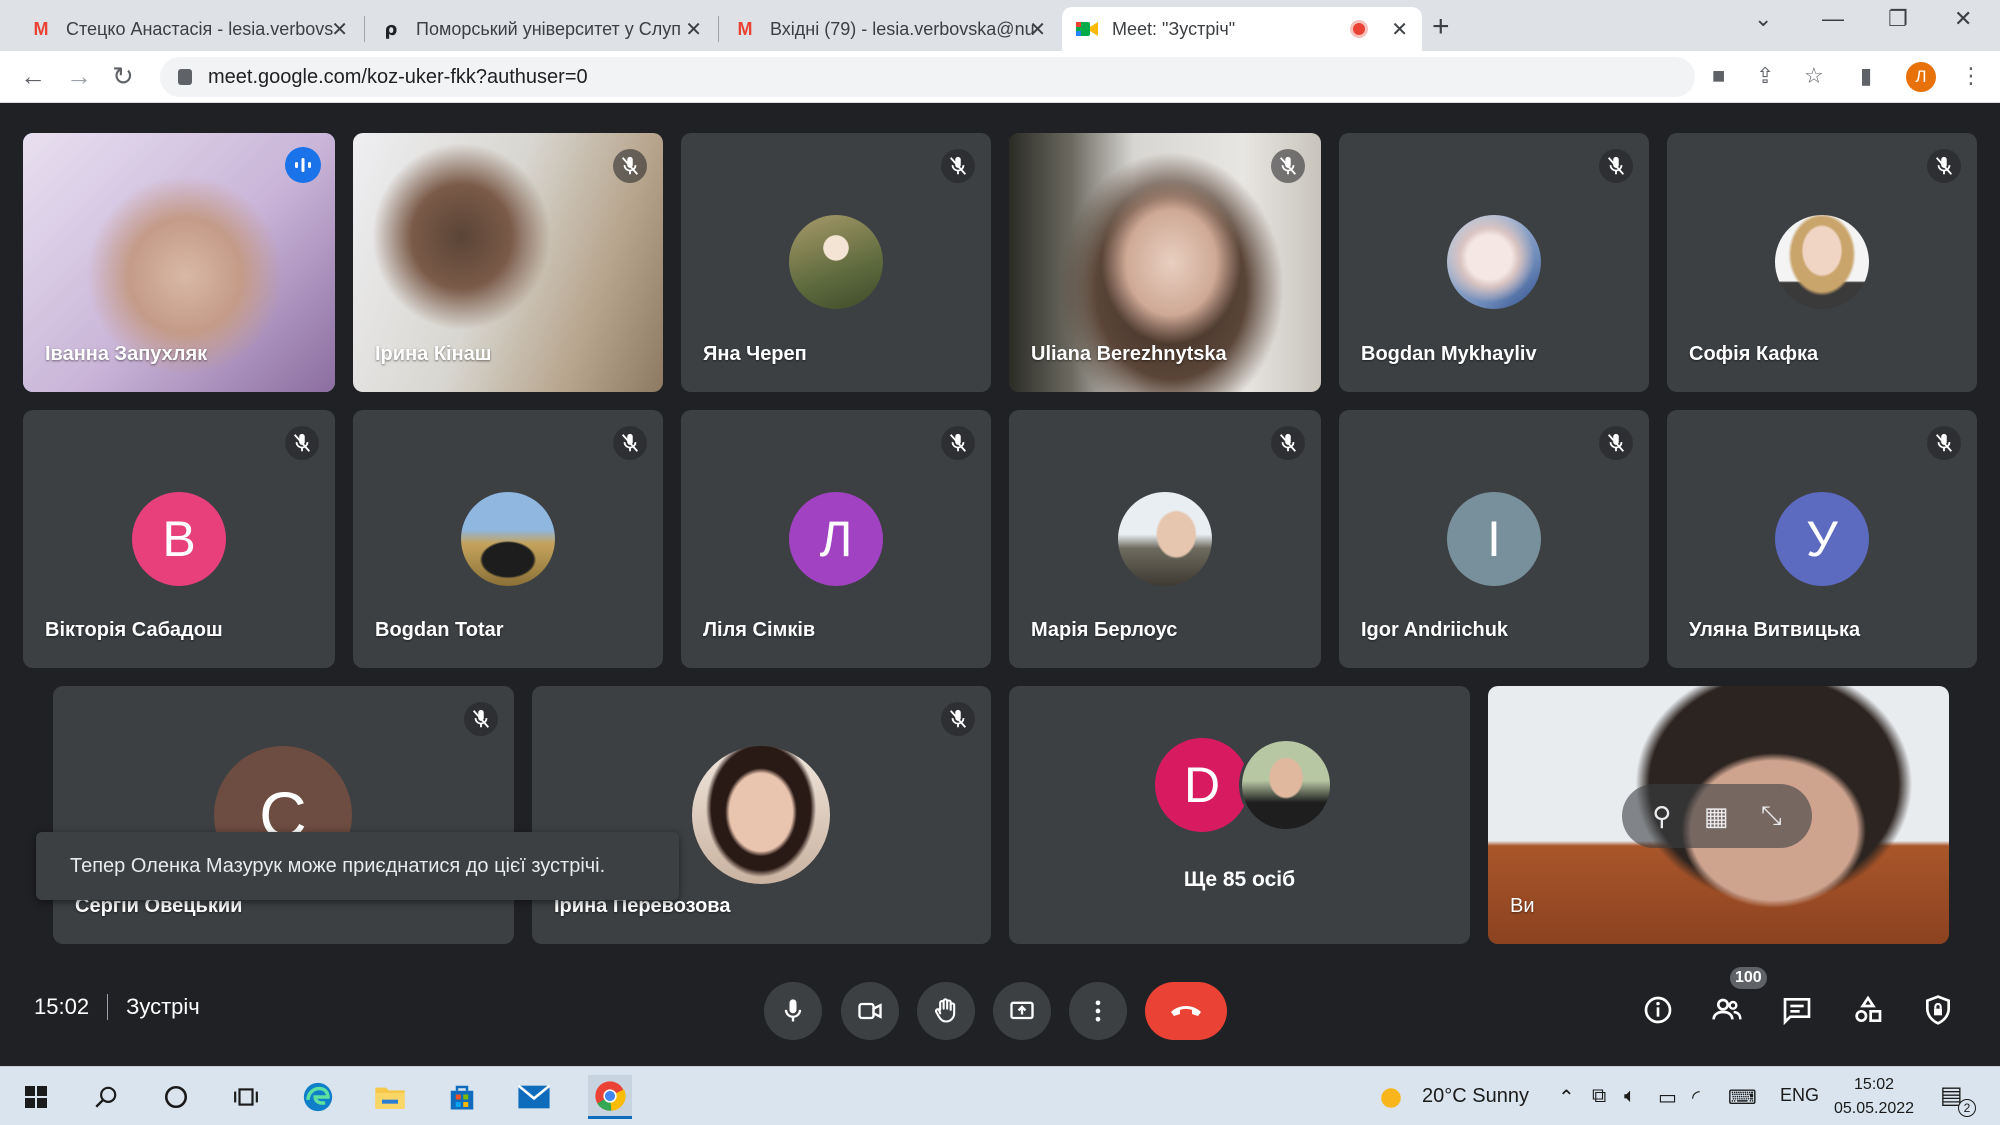 This screenshot has width=2000, height=1125. What do you see at coordinates (1174, 28) in the screenshot?
I see `tab-title: Meet: "Зустріч"` at bounding box center [1174, 28].